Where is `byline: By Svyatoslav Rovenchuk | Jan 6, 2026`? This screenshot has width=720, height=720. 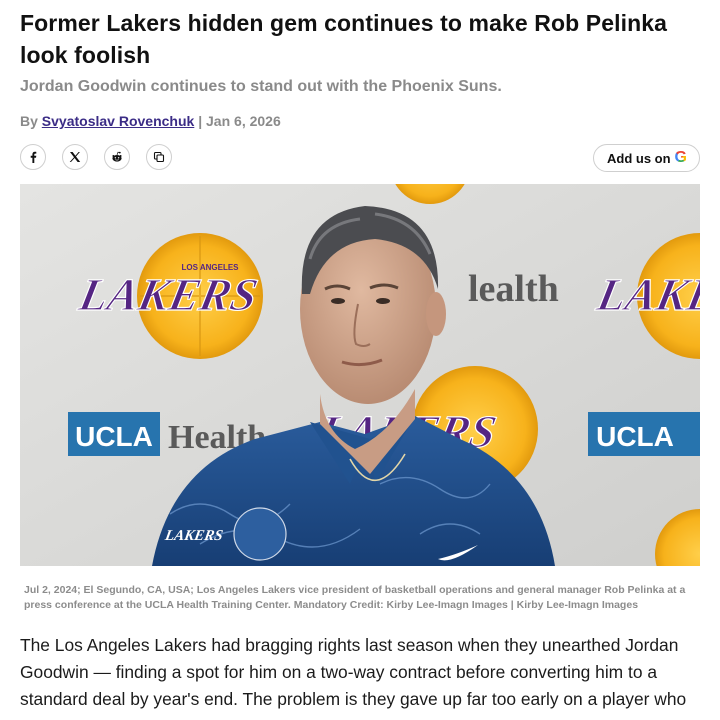
byline: By Svyatoslav Rovenchuk | Jan 6, 2026 is located at coordinates (150, 121).